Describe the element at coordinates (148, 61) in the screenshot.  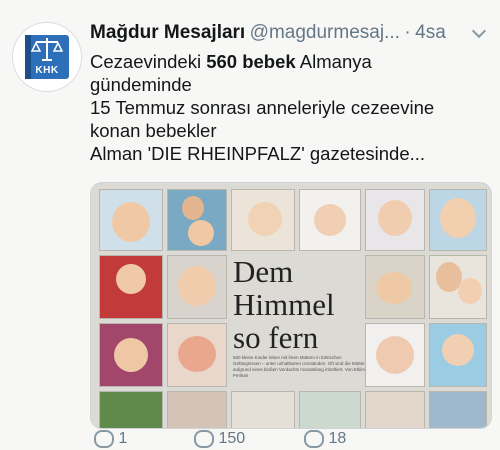
I see `text-segment: Cezaevindeki` at that location.